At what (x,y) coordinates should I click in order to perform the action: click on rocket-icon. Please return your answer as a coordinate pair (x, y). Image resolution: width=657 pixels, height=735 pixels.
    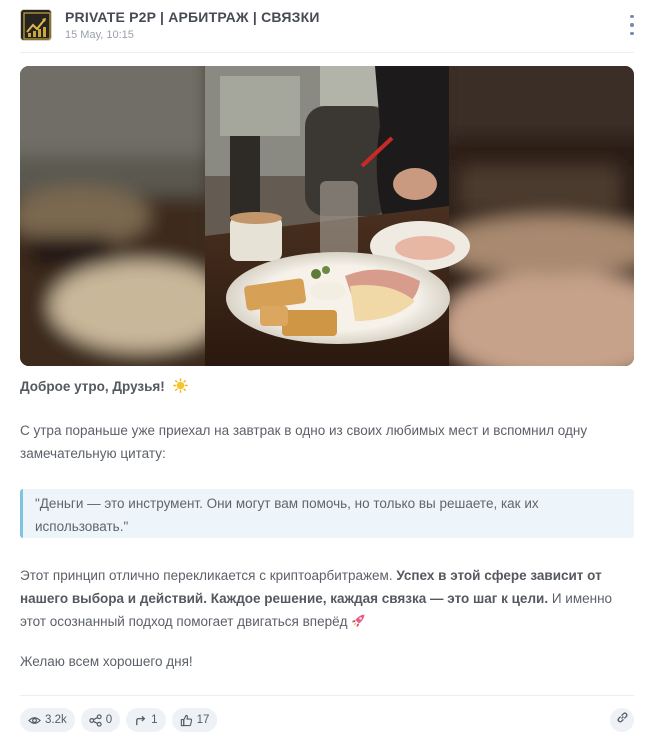
    Looking at the image, I should click on (358, 623).